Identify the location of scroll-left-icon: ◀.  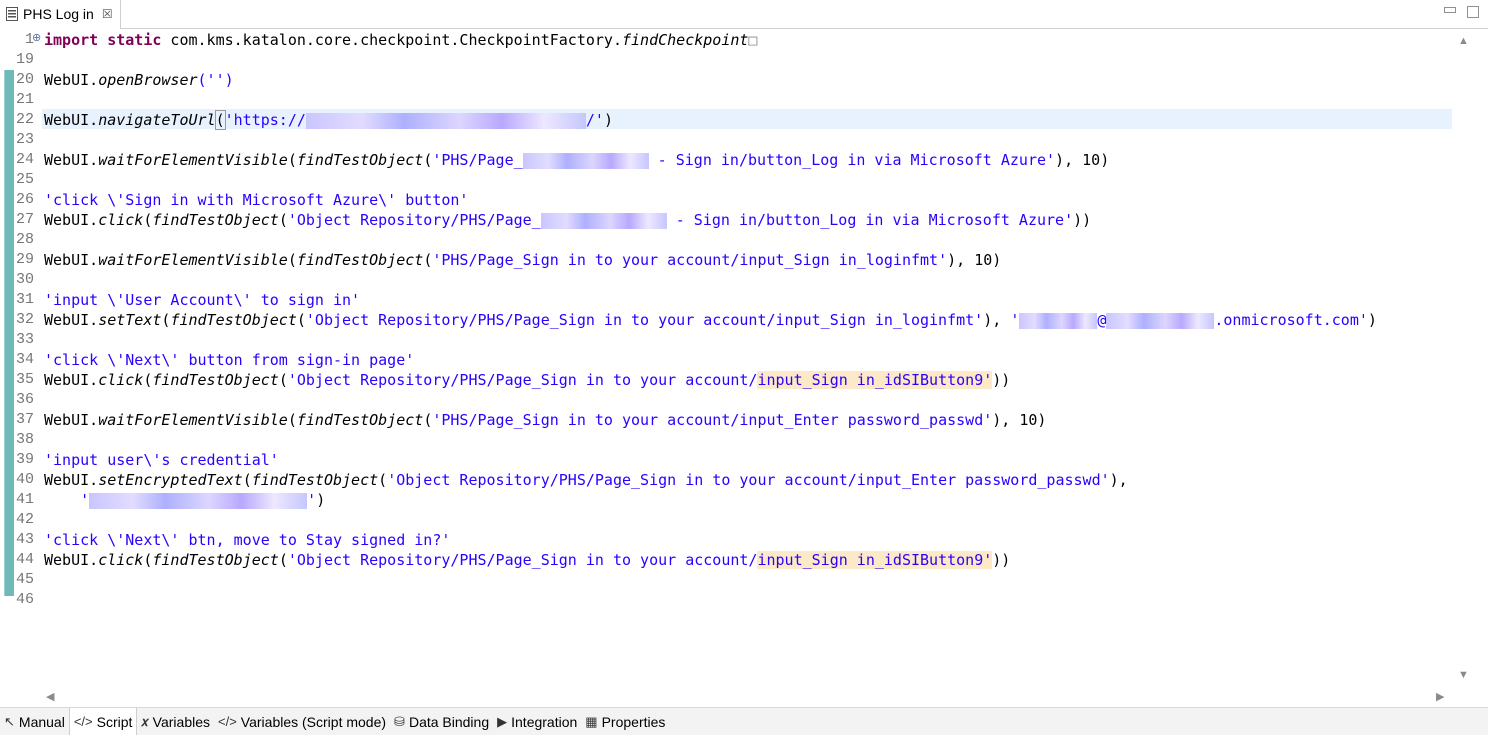
(50, 696).